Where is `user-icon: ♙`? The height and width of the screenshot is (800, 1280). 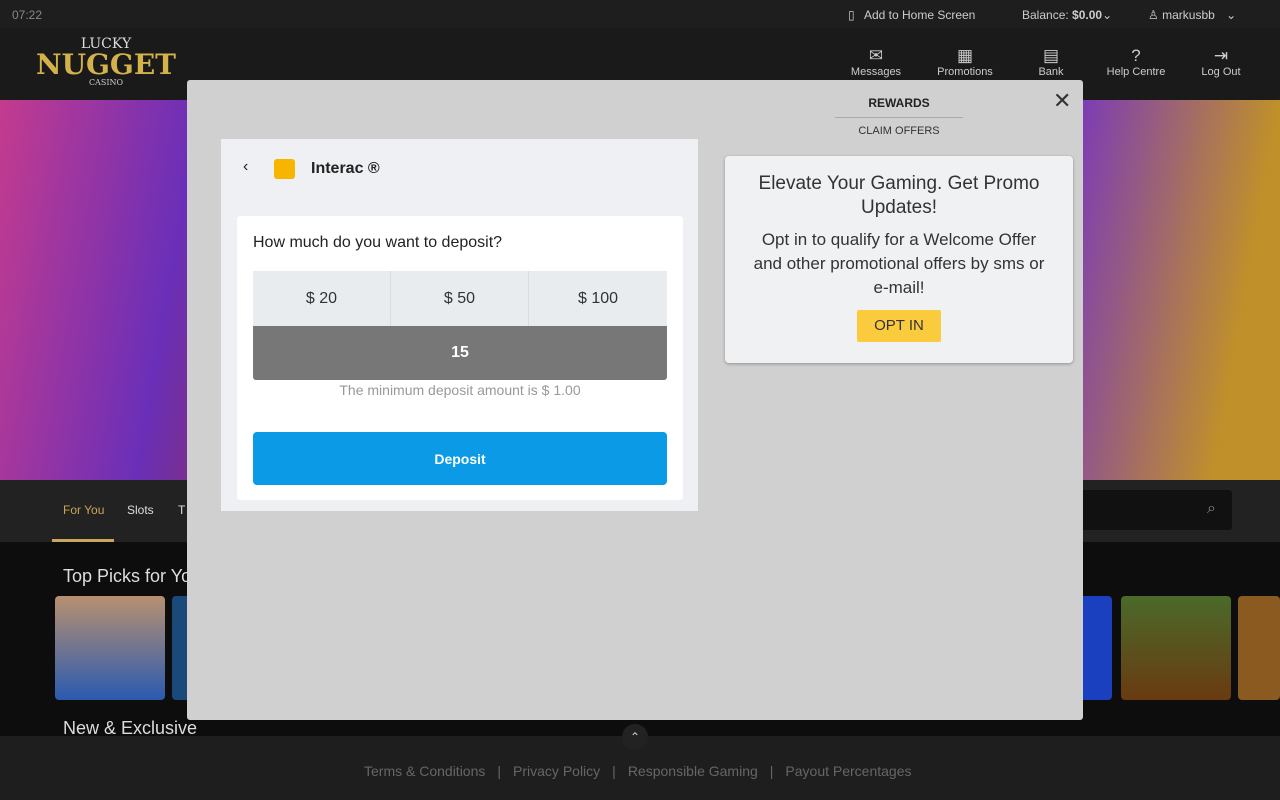 user-icon: ♙ is located at coordinates (1153, 15).